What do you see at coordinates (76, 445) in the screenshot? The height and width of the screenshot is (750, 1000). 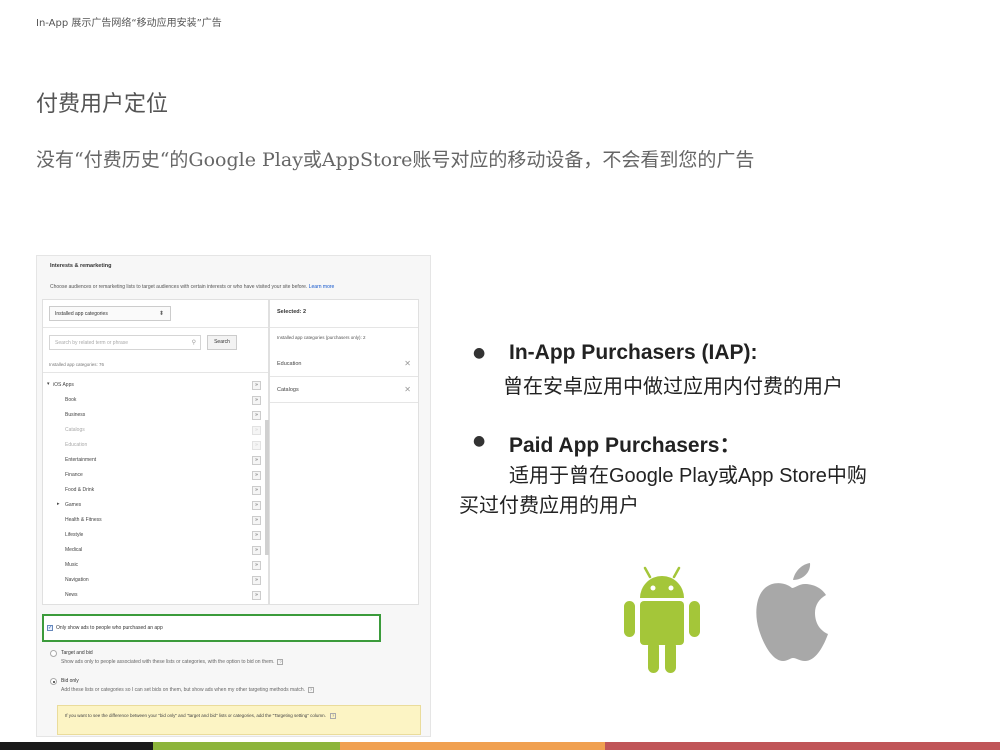 I see `category-label: Education` at bounding box center [76, 445].